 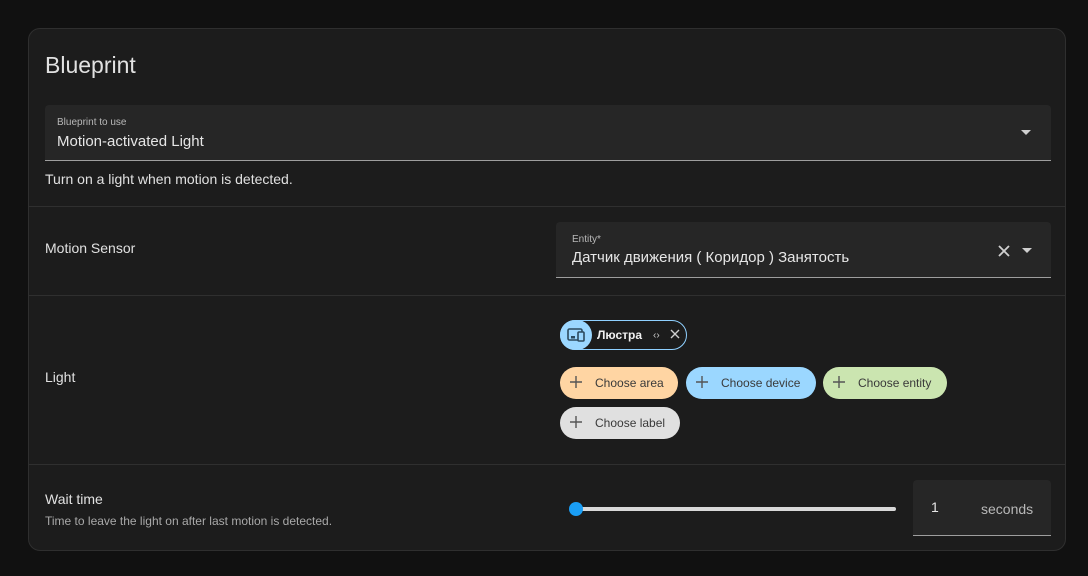 I want to click on clear-icon, so click(x=1004, y=251).